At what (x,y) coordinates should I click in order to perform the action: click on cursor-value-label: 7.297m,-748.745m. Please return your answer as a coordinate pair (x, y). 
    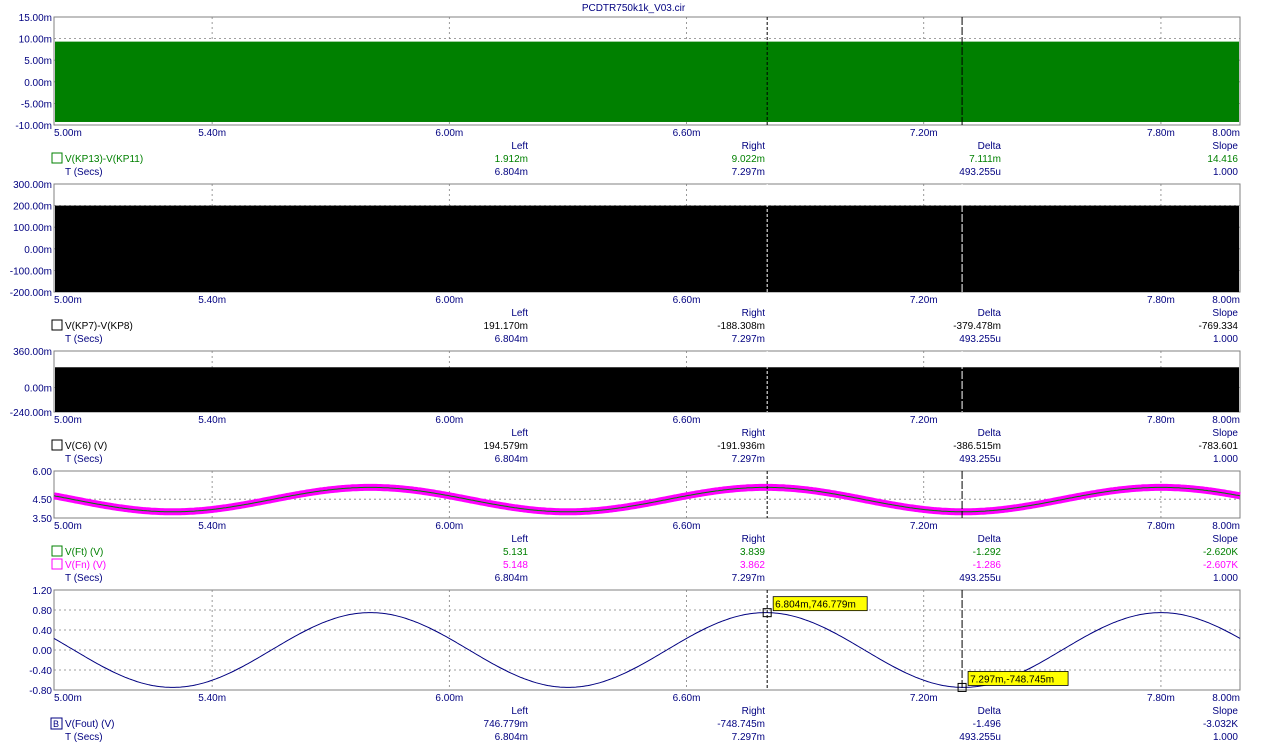
    Looking at the image, I should click on (1012, 679).